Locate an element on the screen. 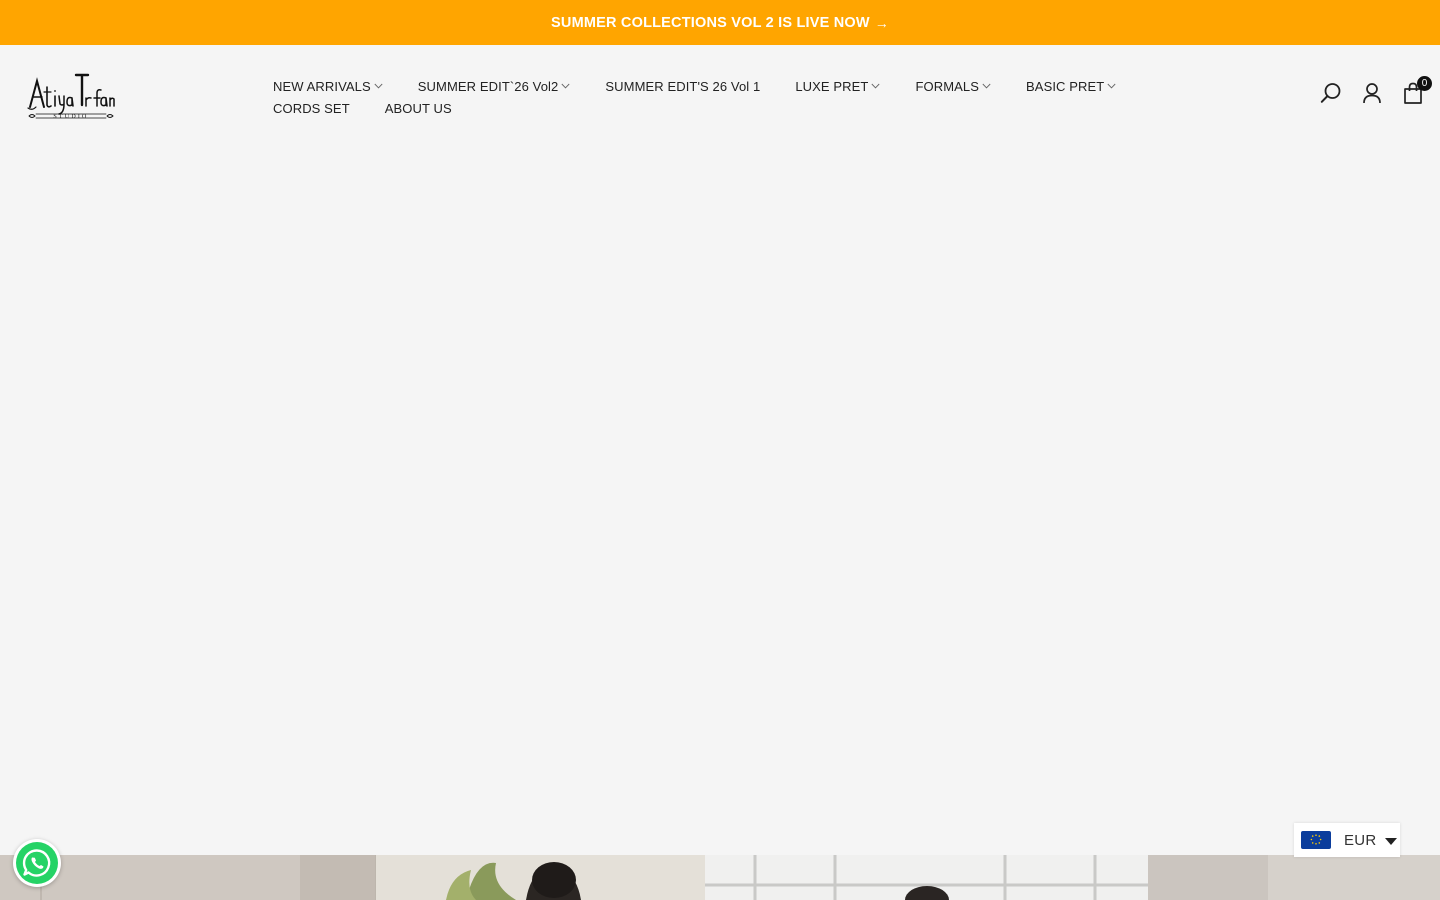 The height and width of the screenshot is (900, 1440). nav-item-summer-edit-26-vol2: SUMMER EDIT`26 Vol2 is located at coordinates (494, 86).